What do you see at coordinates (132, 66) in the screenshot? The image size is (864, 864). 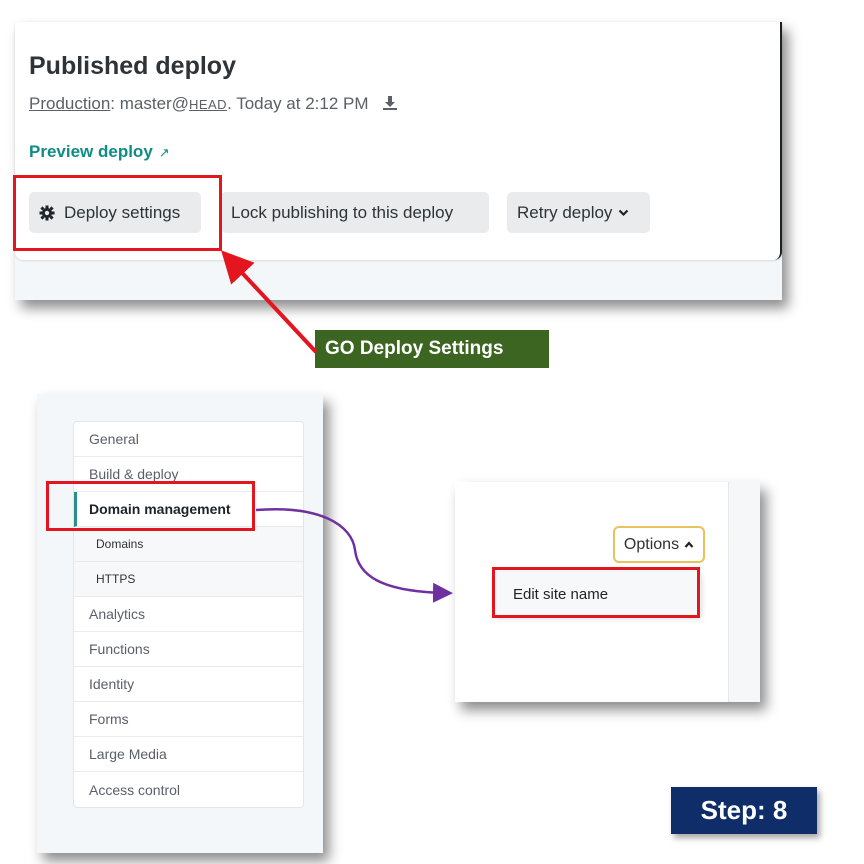 I see `page-title: Published deploy` at bounding box center [132, 66].